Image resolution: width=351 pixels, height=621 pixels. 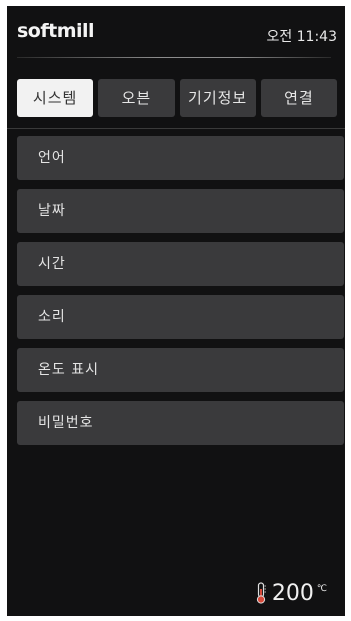 What do you see at coordinates (176, 36) in the screenshot?
I see `status-bar: softmill 오전 11:43` at bounding box center [176, 36].